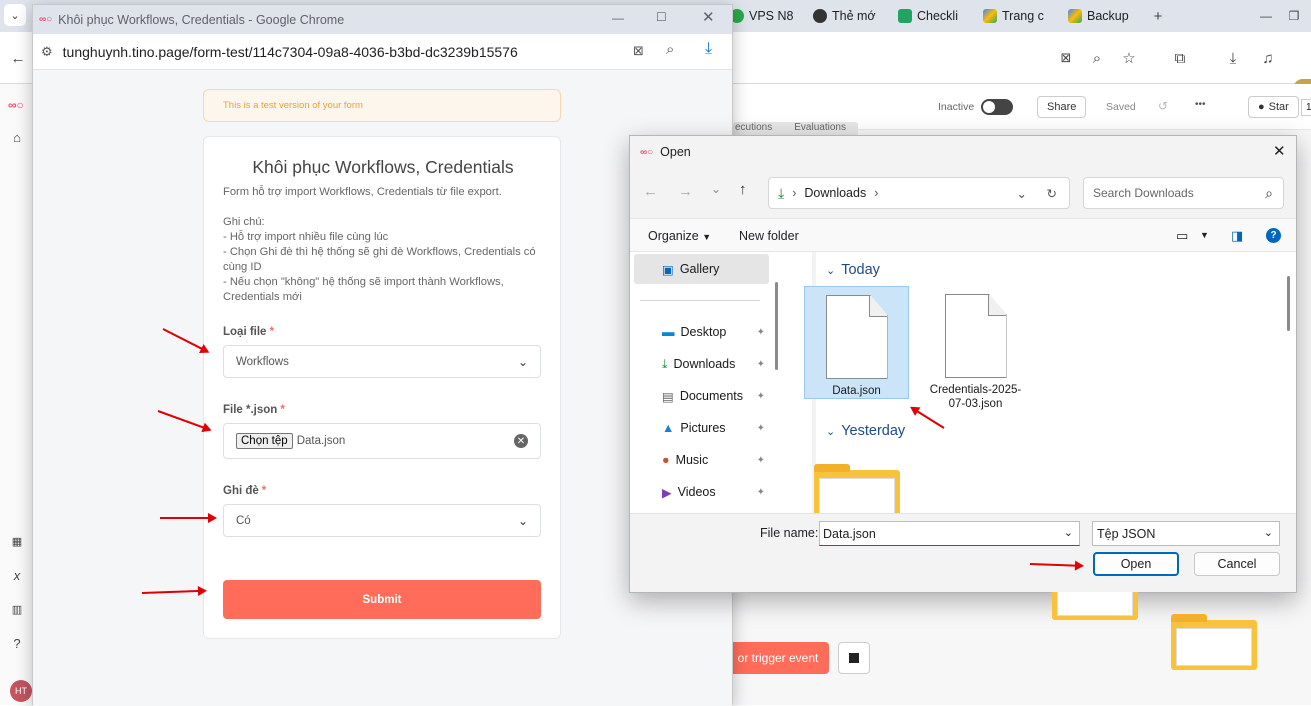  What do you see at coordinates (845, 16) in the screenshot?
I see `bg-tab-the: Thẻ mớ` at bounding box center [845, 16].